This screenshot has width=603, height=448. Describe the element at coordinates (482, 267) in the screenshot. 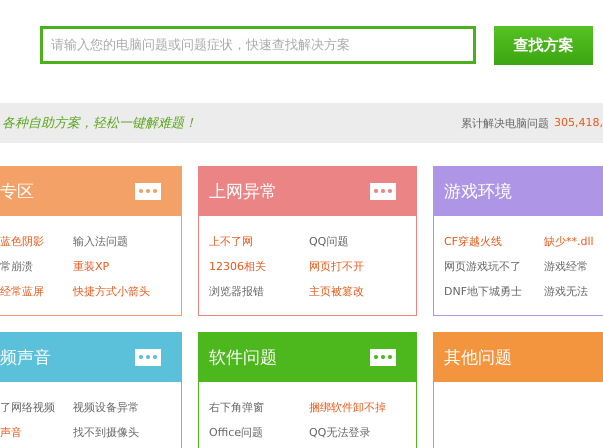

I see `problem-link: 网页游戏玩不了` at that location.